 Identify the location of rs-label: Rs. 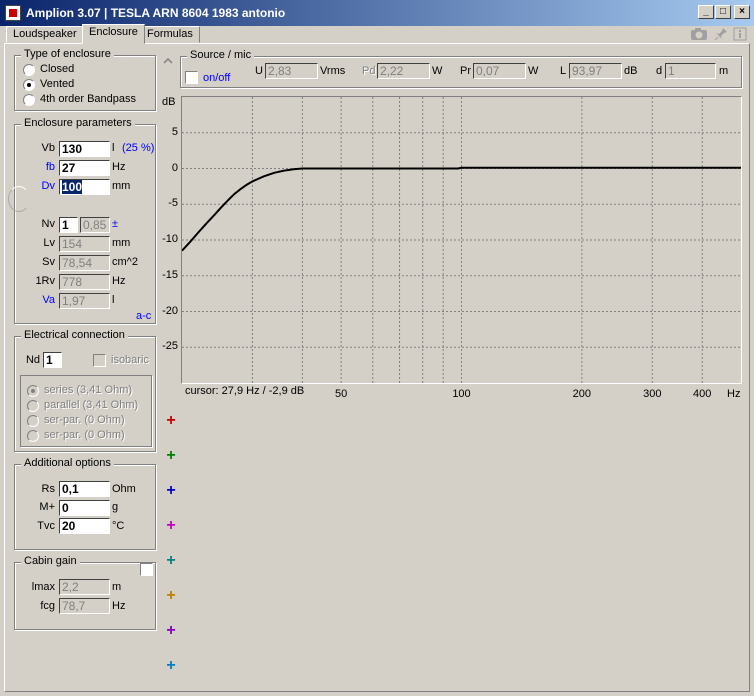
(48, 489).